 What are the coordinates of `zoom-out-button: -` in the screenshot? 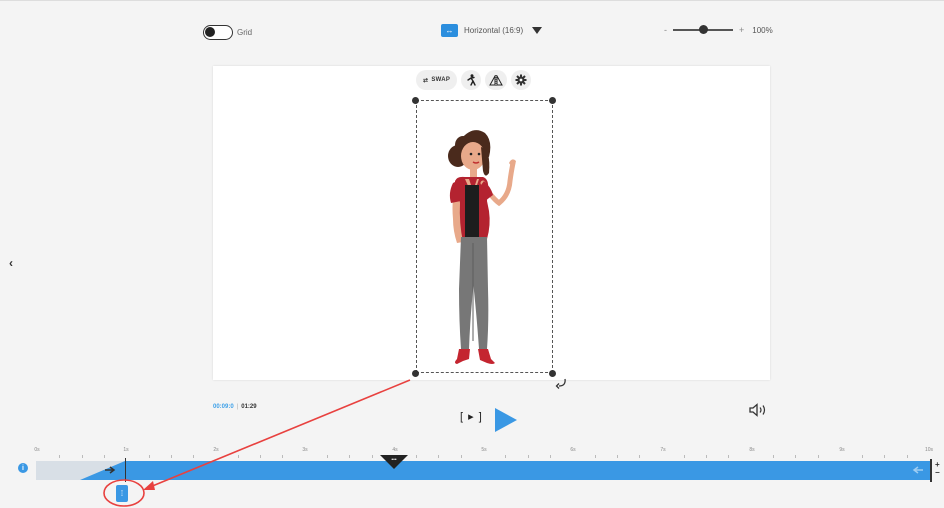 It's located at (665, 30).